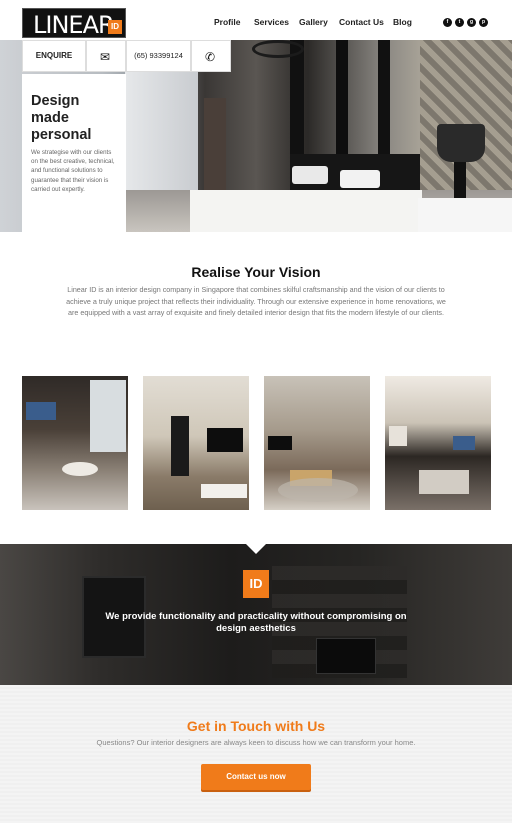  Describe the element at coordinates (54, 56) in the screenshot. I see `enquire-button: ENQUIRE` at that location.